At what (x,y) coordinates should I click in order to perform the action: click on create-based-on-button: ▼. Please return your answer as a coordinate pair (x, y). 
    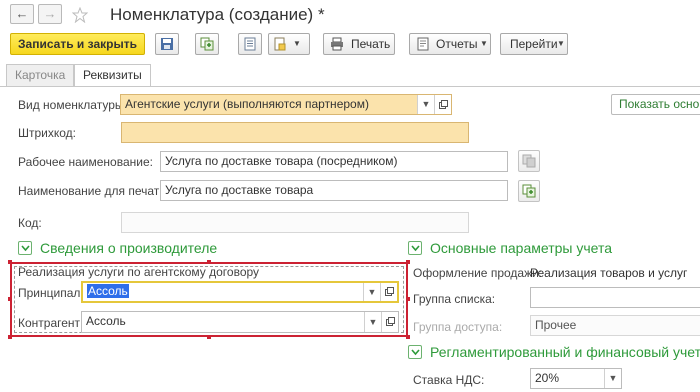
    Looking at the image, I should click on (289, 44).